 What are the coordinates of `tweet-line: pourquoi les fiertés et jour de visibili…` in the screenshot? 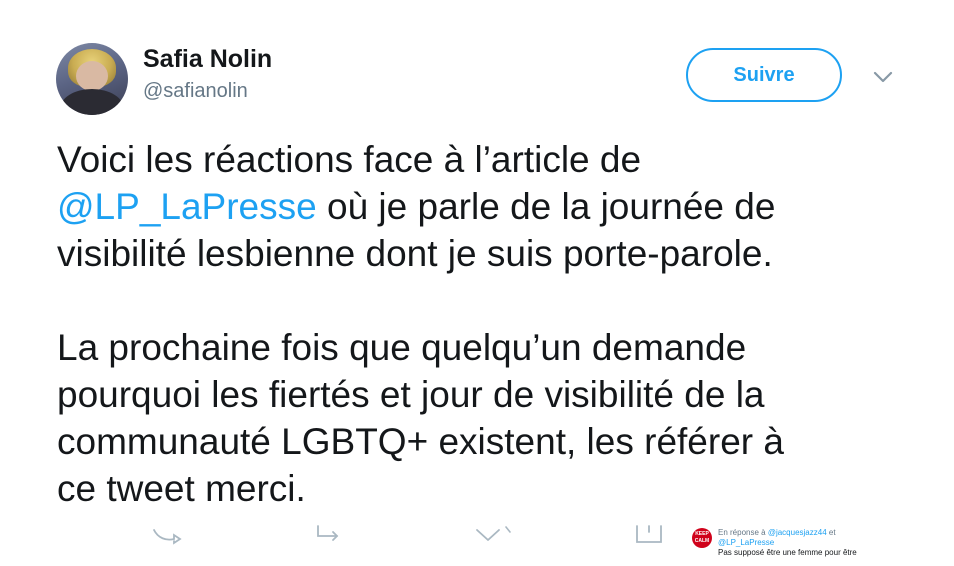 It's located at (411, 394).